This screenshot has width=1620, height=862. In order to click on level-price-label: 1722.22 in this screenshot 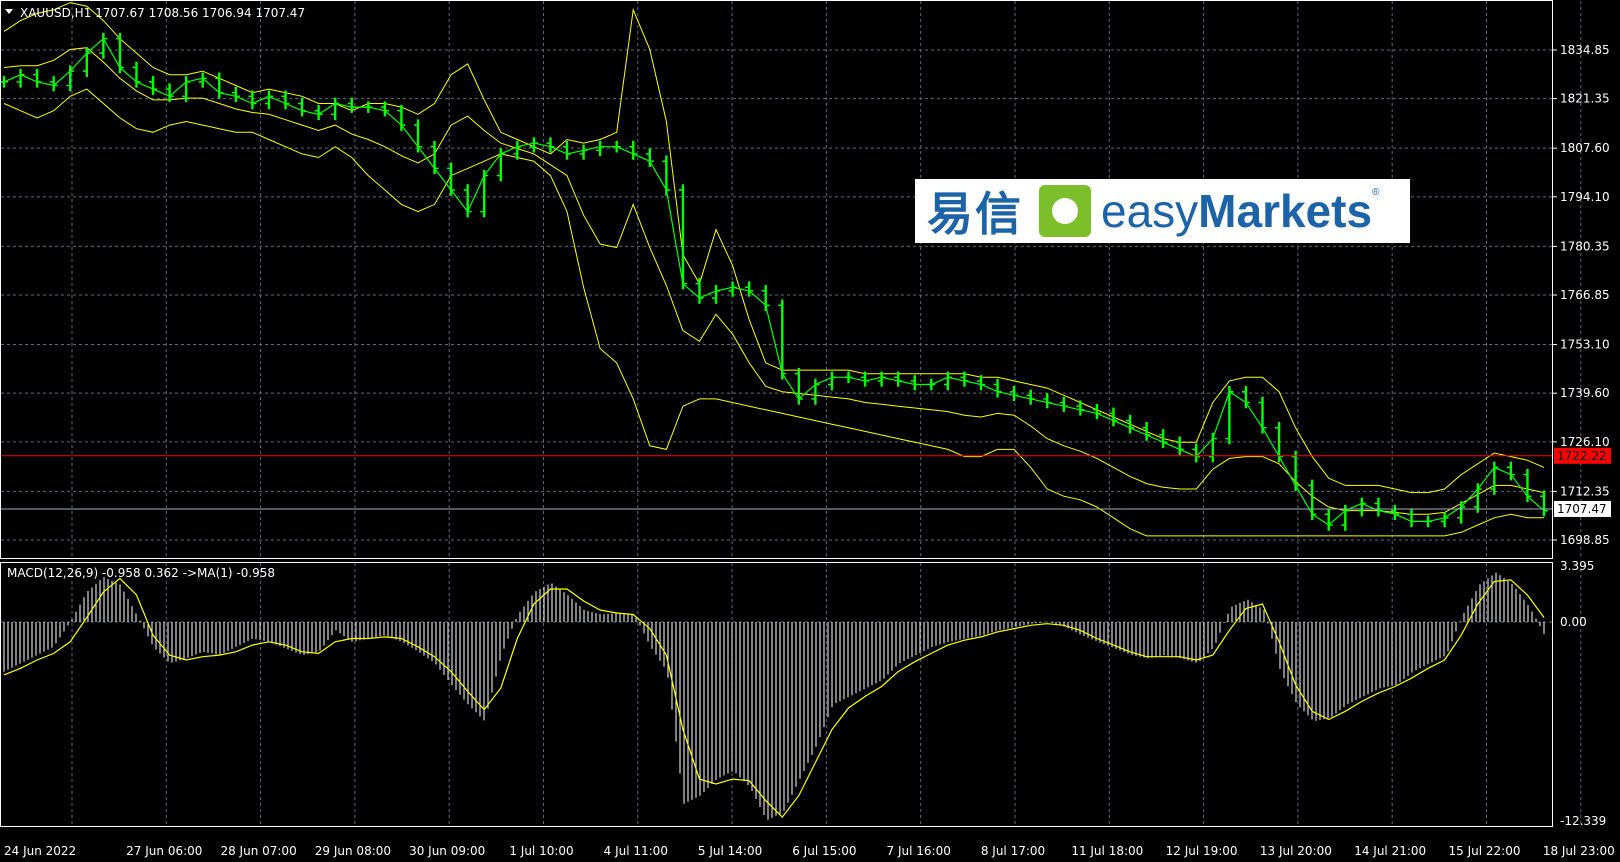, I will do `click(1582, 456)`.